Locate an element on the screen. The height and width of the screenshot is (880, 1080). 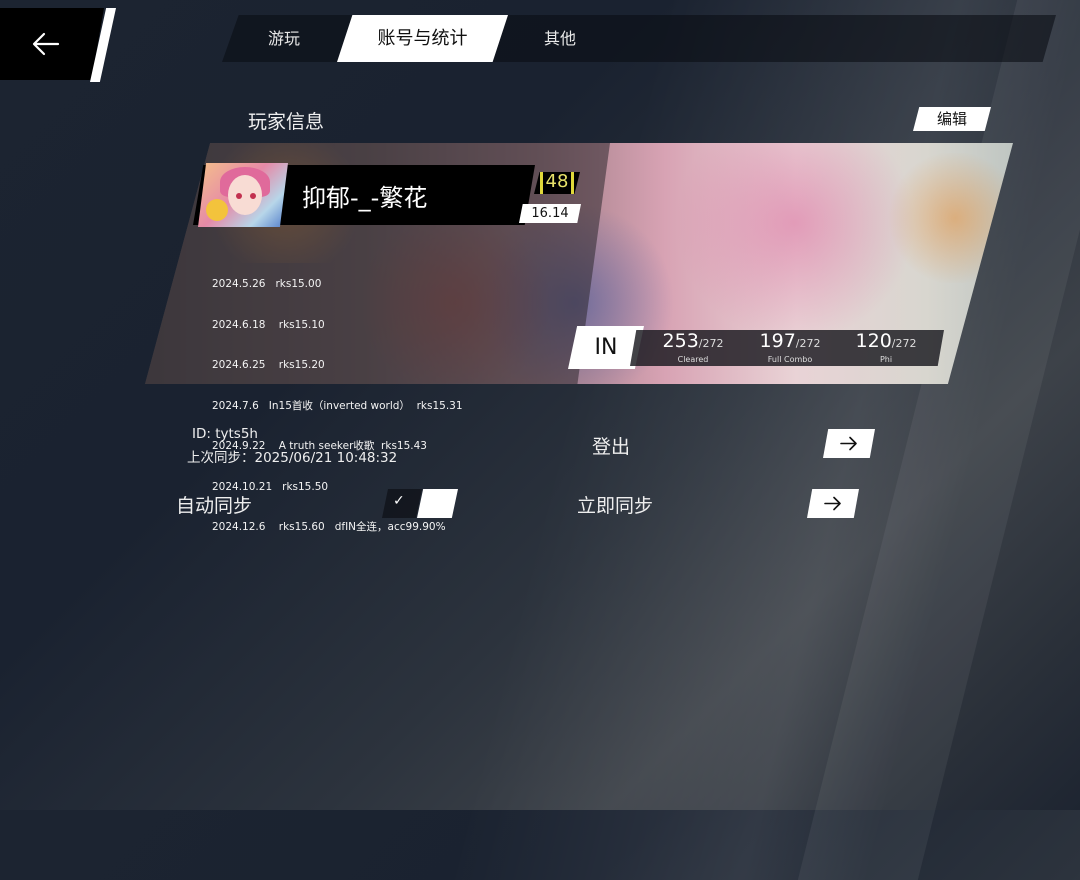
back-button is located at coordinates (59, 45).